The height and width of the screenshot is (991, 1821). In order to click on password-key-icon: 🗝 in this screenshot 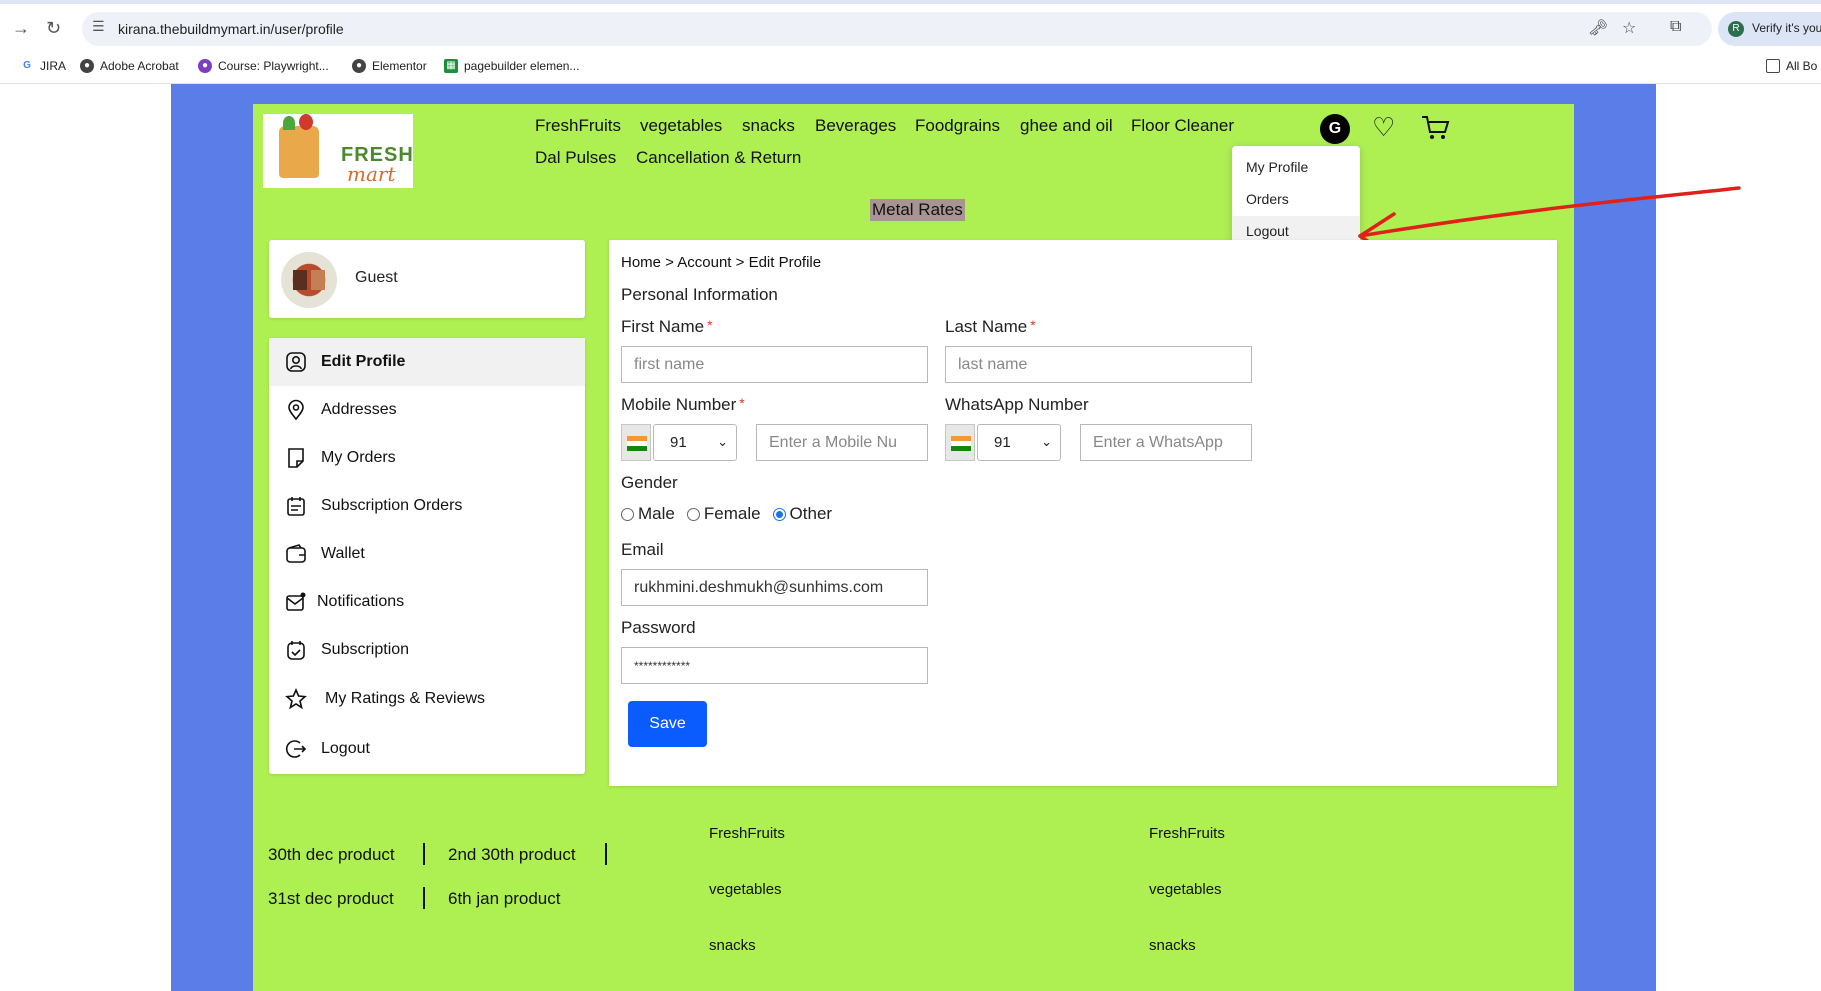, I will do `click(1598, 28)`.